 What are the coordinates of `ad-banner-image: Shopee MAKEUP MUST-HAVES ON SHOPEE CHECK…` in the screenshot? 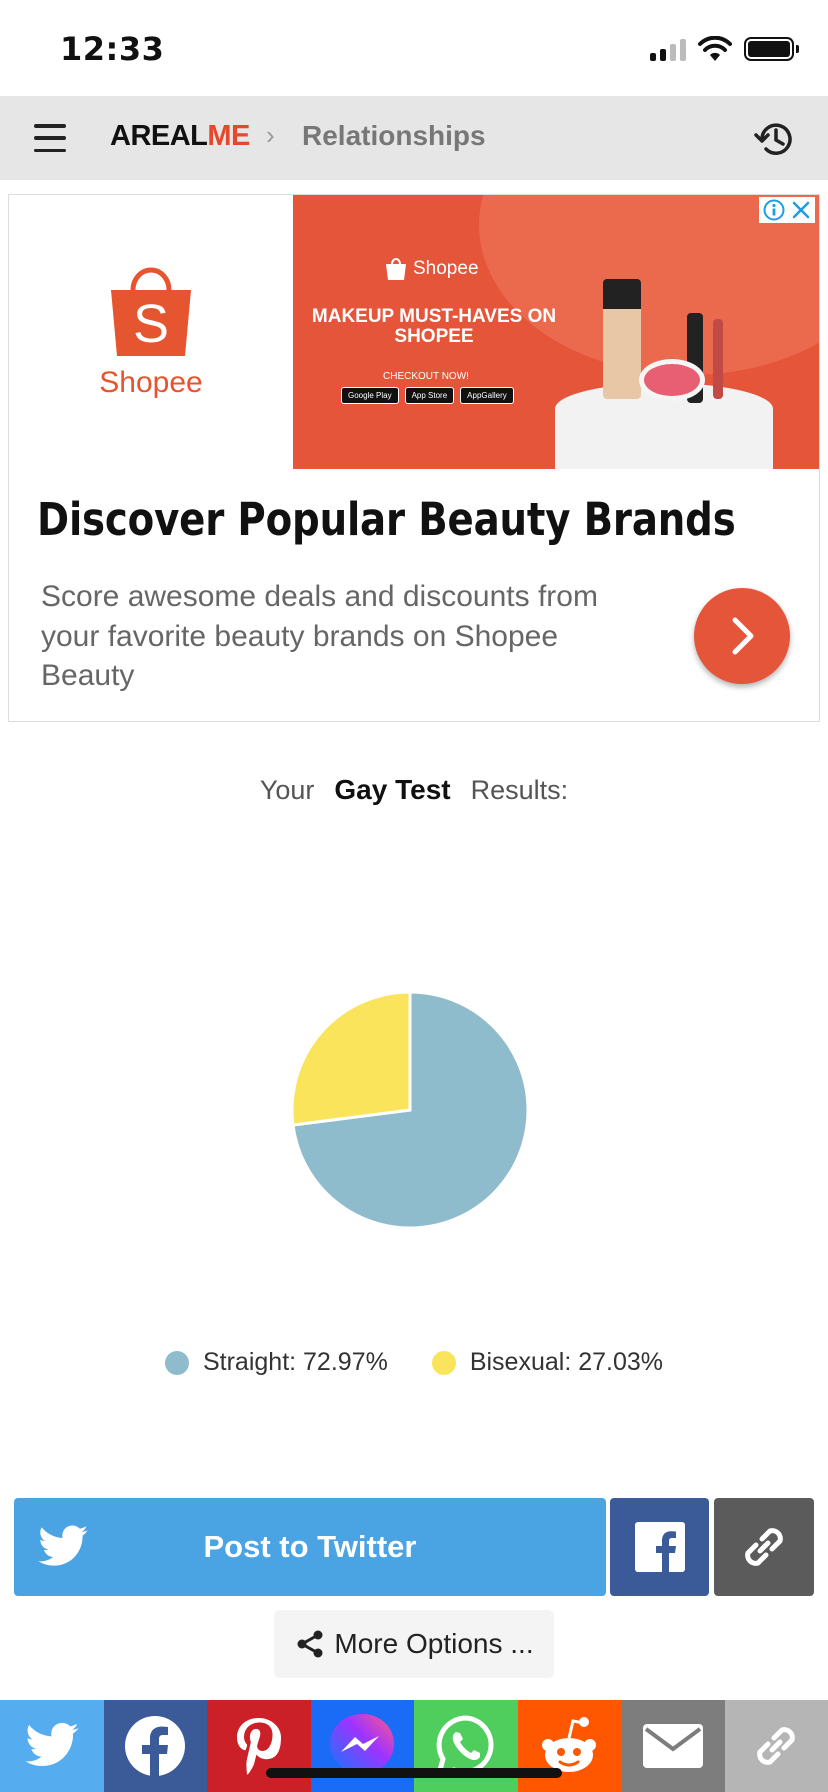 It's located at (556, 332).